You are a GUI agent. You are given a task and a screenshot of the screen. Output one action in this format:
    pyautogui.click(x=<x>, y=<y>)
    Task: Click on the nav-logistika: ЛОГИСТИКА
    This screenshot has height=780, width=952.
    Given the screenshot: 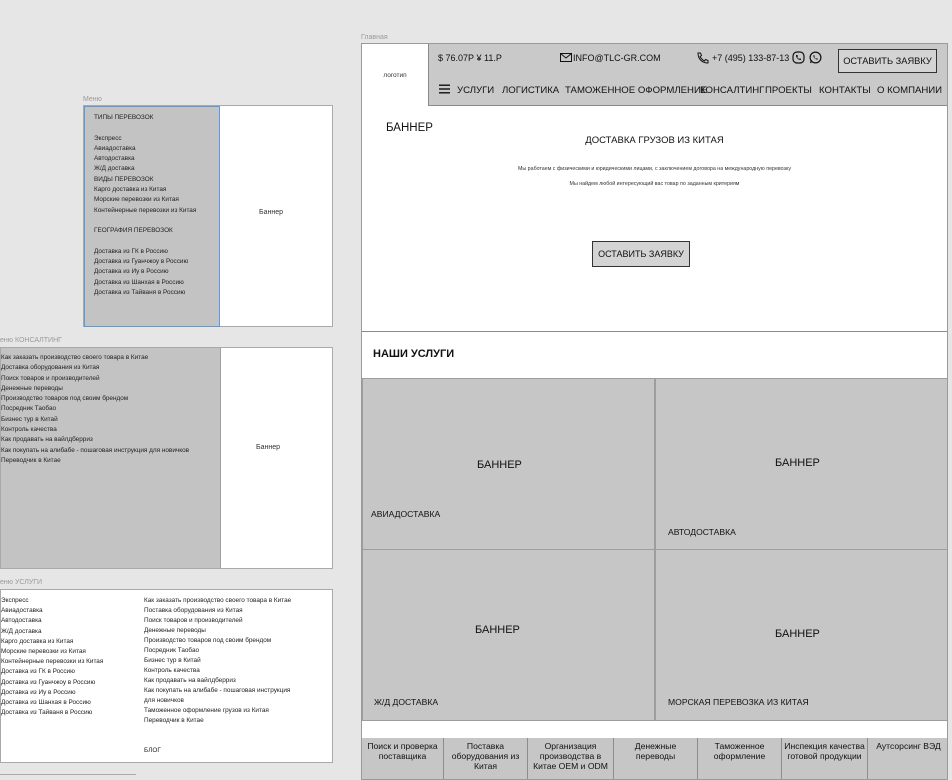 What is the action you would take?
    pyautogui.click(x=530, y=90)
    